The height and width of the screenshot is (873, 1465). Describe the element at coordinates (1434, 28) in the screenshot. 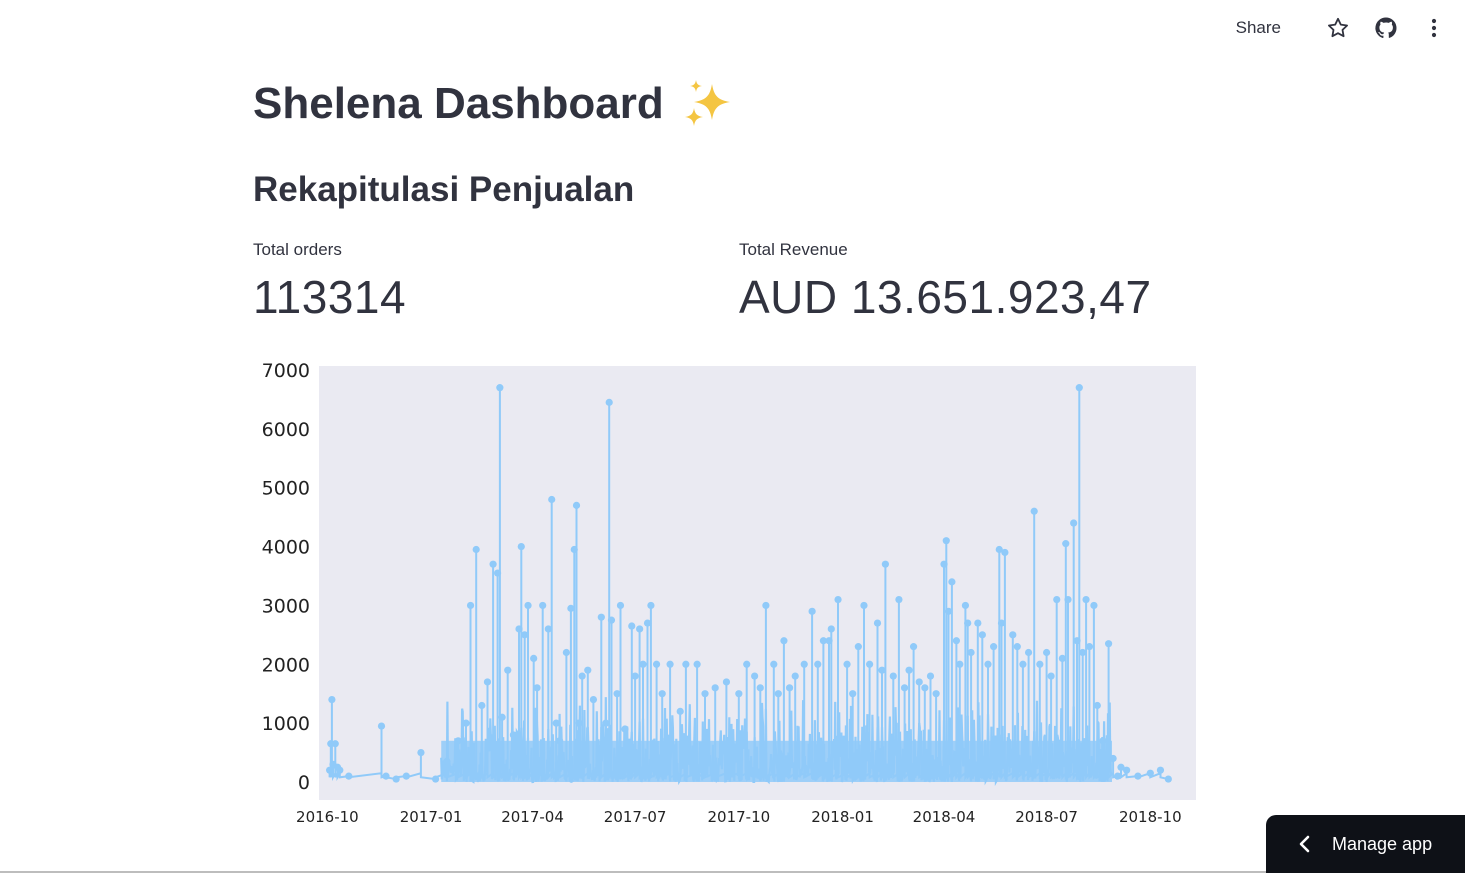

I see `more-vertical-icon` at that location.